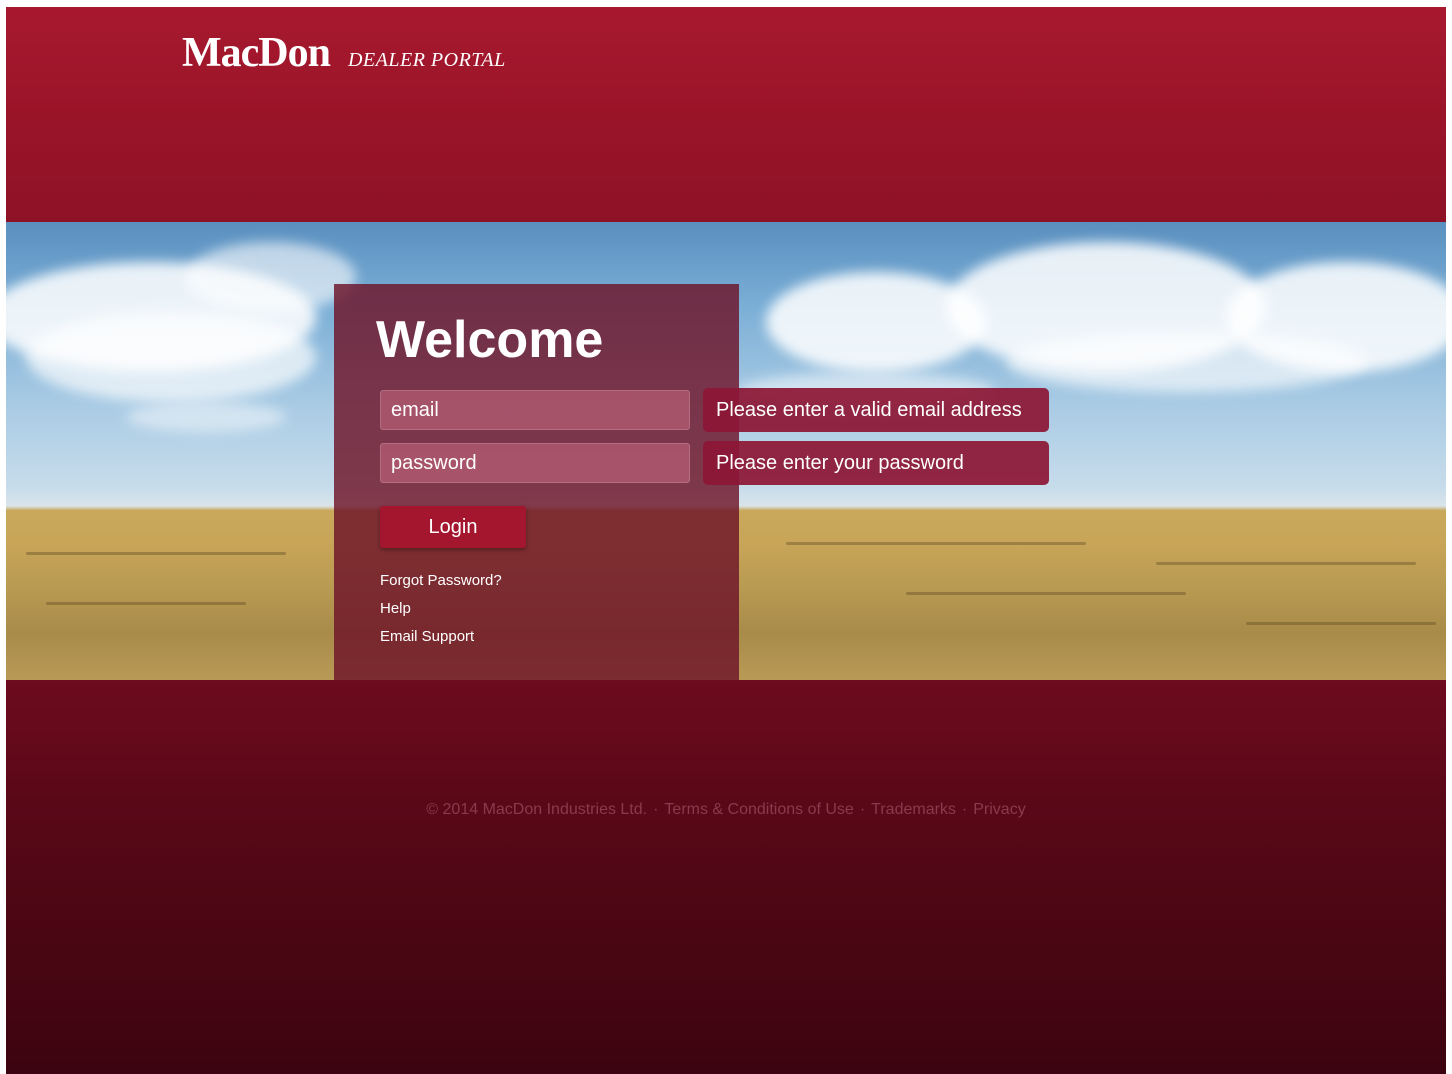 This screenshot has width=1452, height=1074. What do you see at coordinates (441, 637) in the screenshot?
I see `email-support-link: Email Support` at bounding box center [441, 637].